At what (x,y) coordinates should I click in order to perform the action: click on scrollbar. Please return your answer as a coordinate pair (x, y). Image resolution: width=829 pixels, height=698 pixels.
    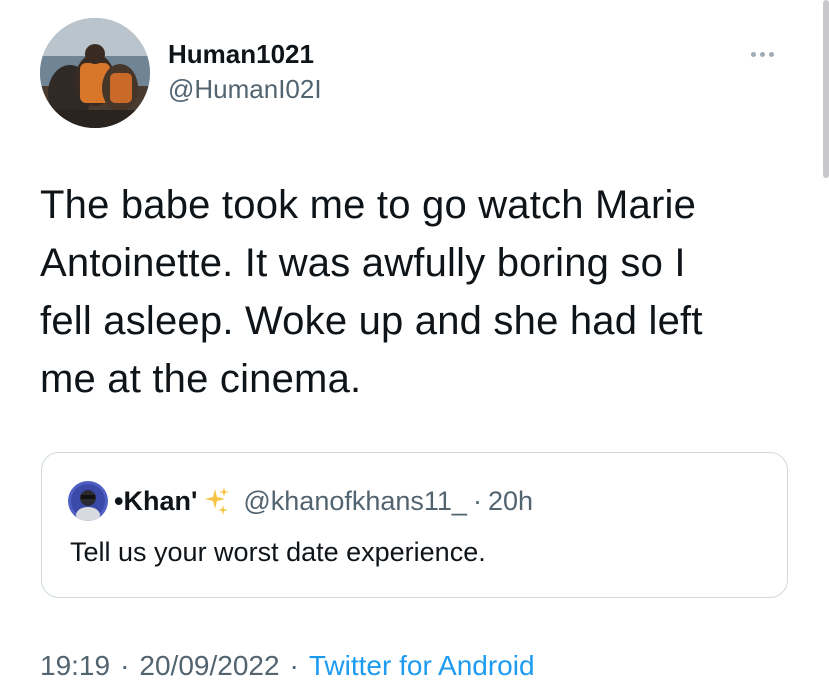
    Looking at the image, I should click on (826, 89).